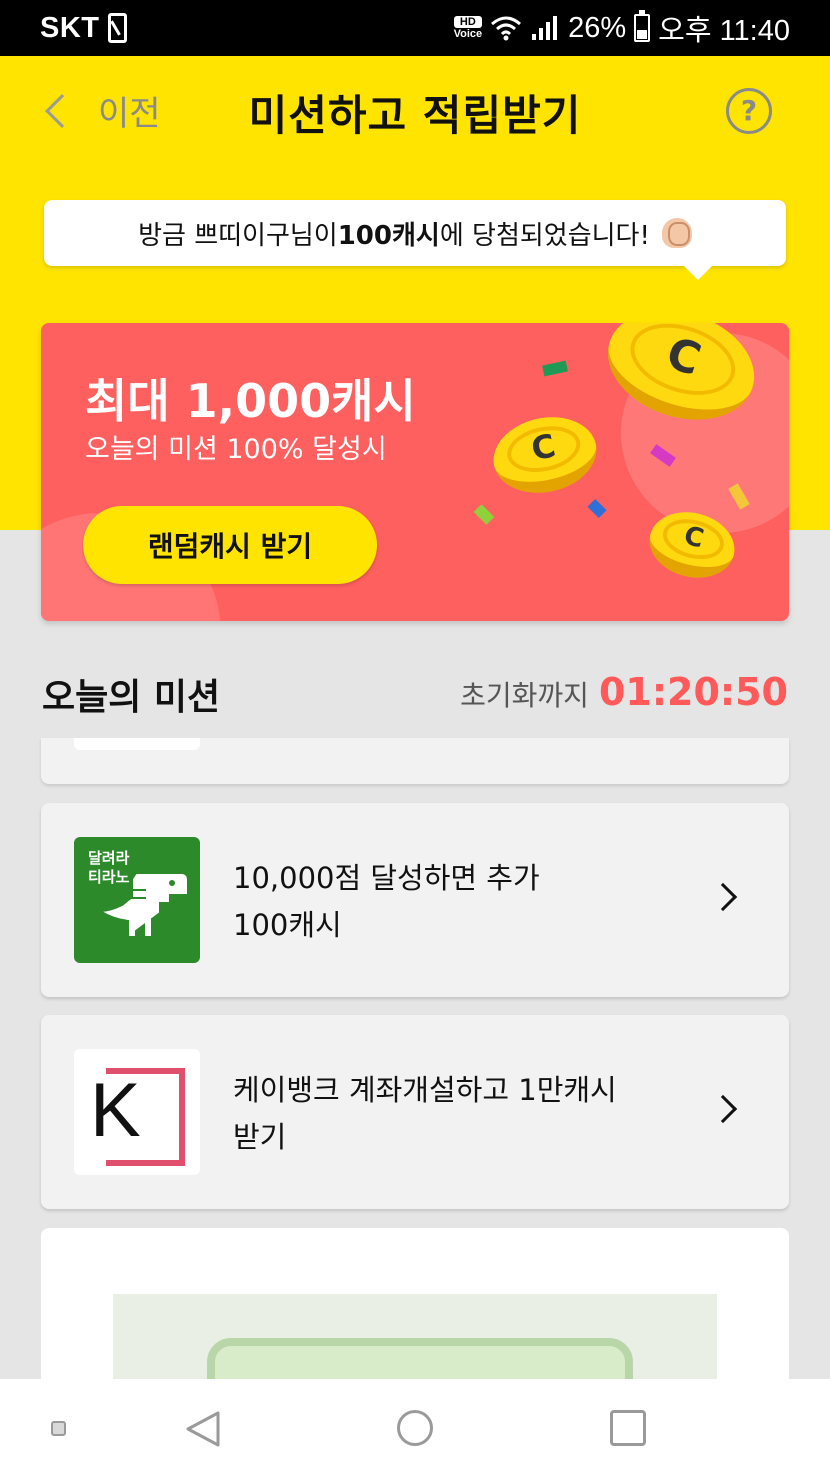 The height and width of the screenshot is (1476, 830). What do you see at coordinates (524, 695) in the screenshot?
I see `reset-label: 초기화까지` at bounding box center [524, 695].